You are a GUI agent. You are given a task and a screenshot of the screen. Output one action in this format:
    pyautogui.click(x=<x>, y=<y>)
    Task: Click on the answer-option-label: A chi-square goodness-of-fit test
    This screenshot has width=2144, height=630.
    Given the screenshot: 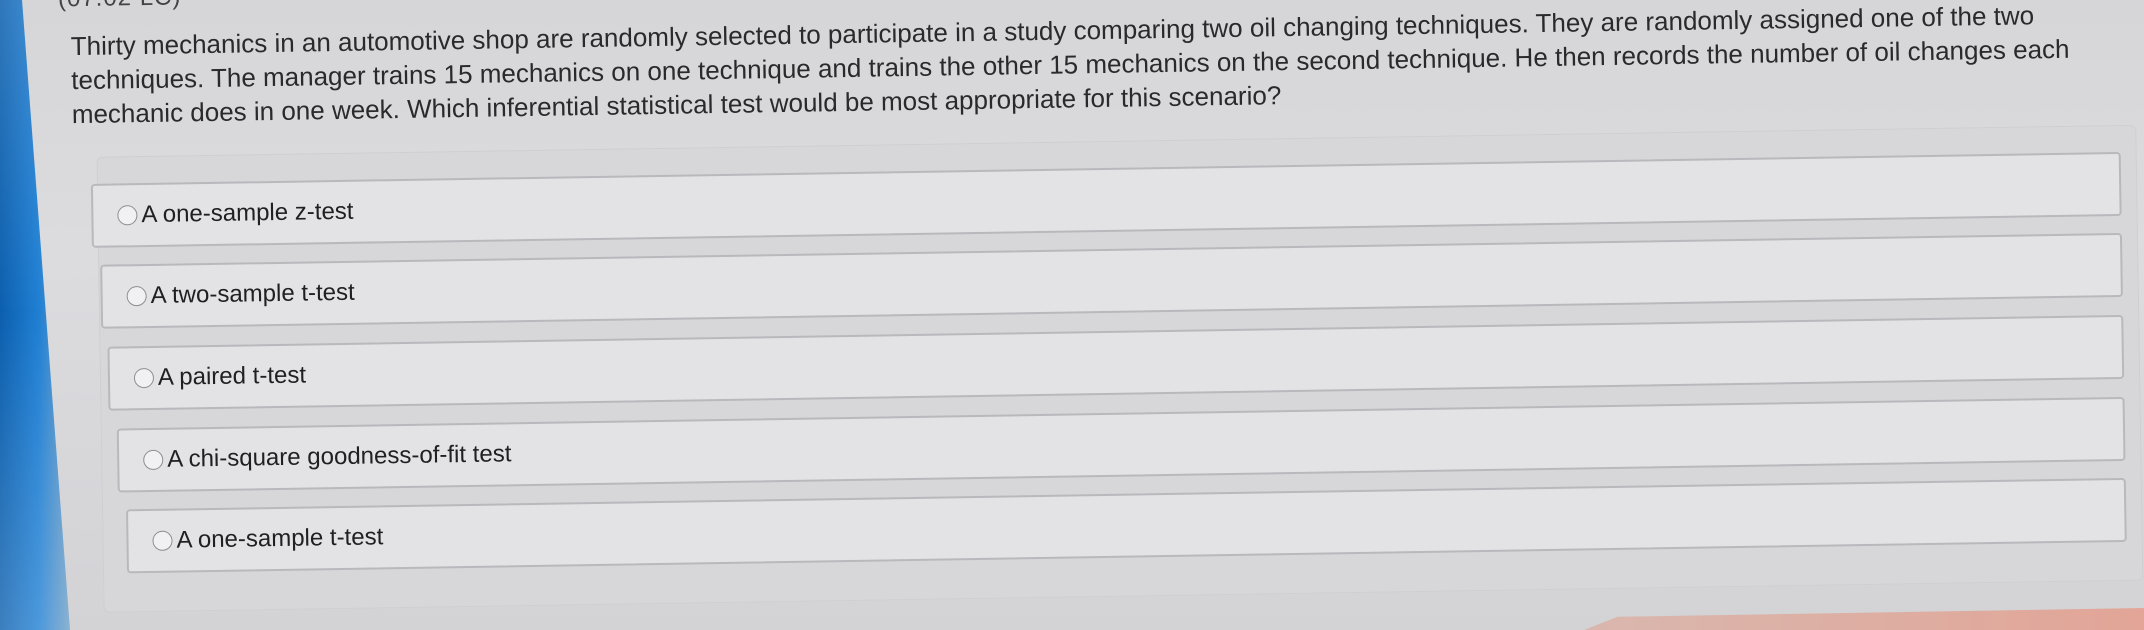 What is the action you would take?
    pyautogui.click(x=339, y=456)
    